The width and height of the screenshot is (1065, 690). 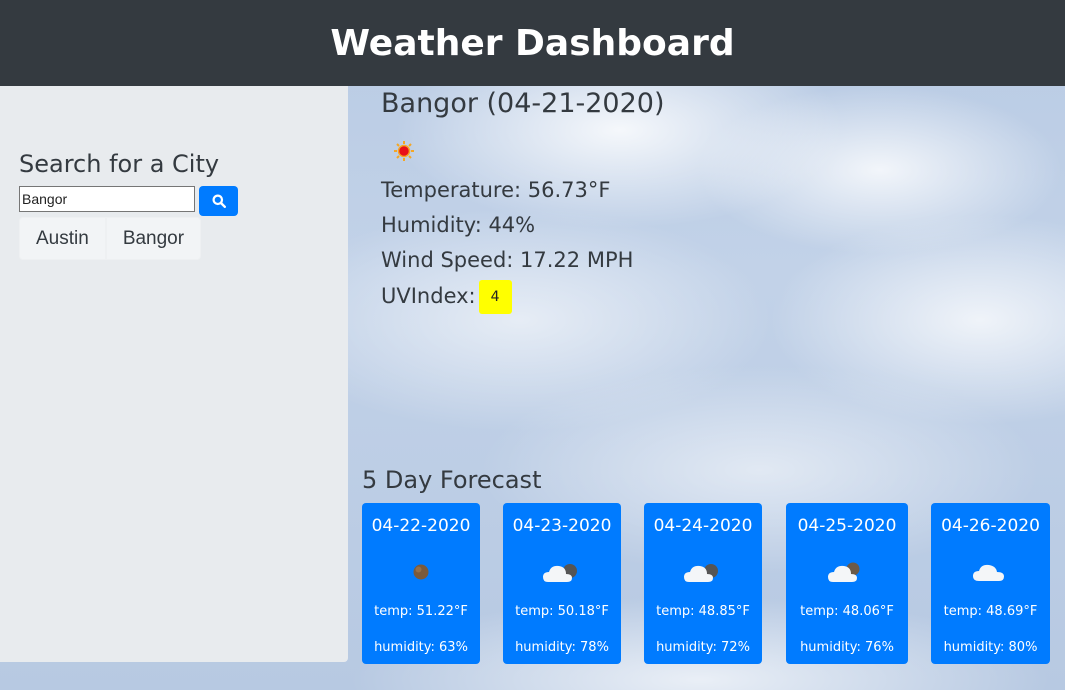 I want to click on forecast-card: 04-25-2020 temp: 48.06°F humidity: 76%, so click(x=847, y=583).